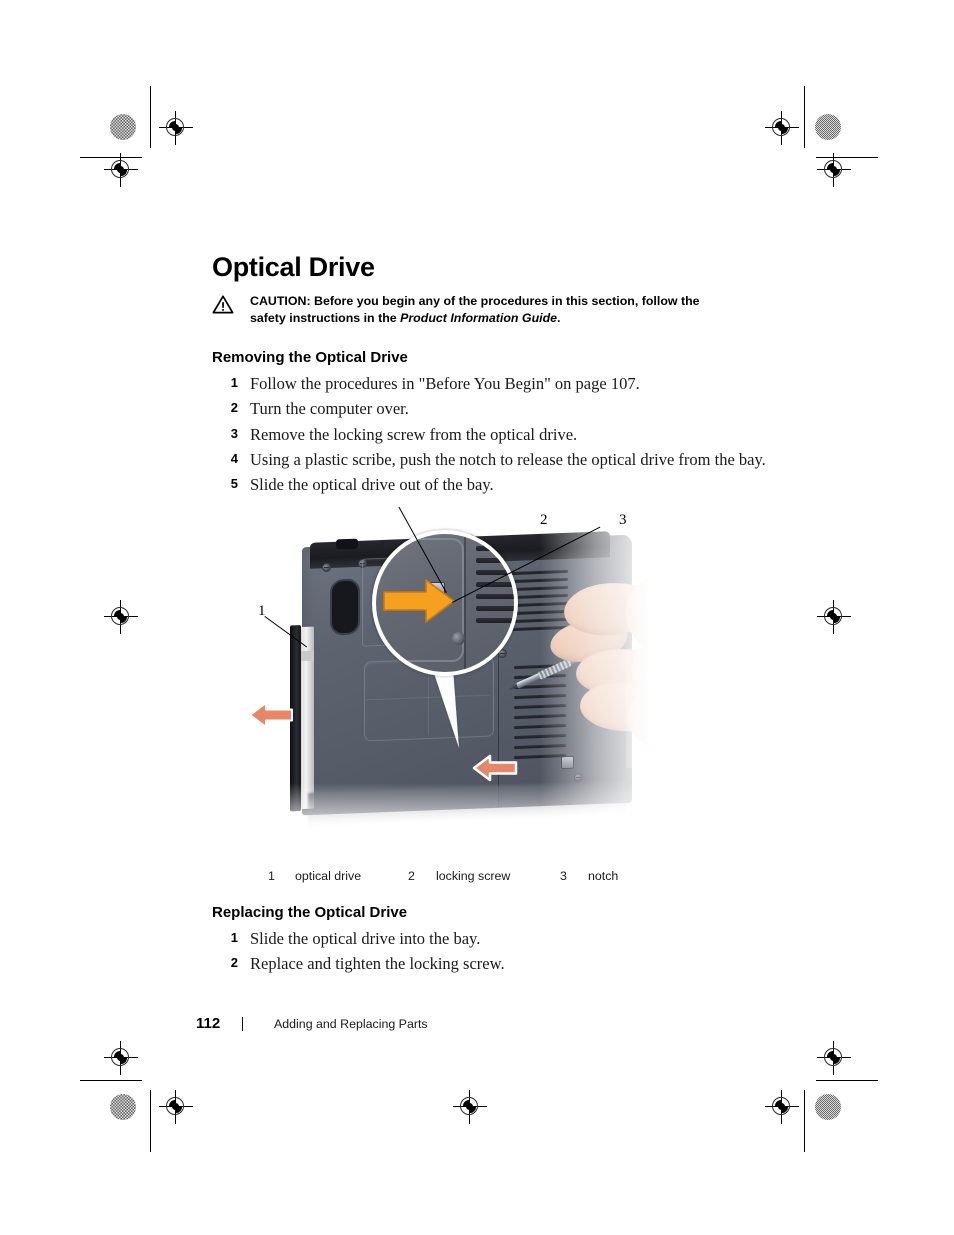 This screenshot has width=954, height=1235. I want to click on step-text: Slide the optical drive out of the bay., so click(372, 485).